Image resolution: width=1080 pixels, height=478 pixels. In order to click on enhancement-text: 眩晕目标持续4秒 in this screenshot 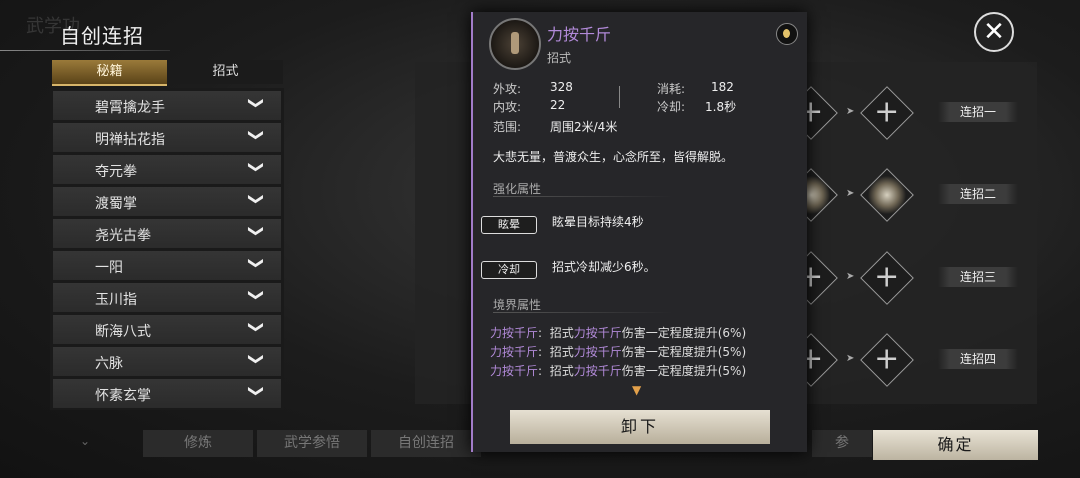, I will do `click(598, 222)`.